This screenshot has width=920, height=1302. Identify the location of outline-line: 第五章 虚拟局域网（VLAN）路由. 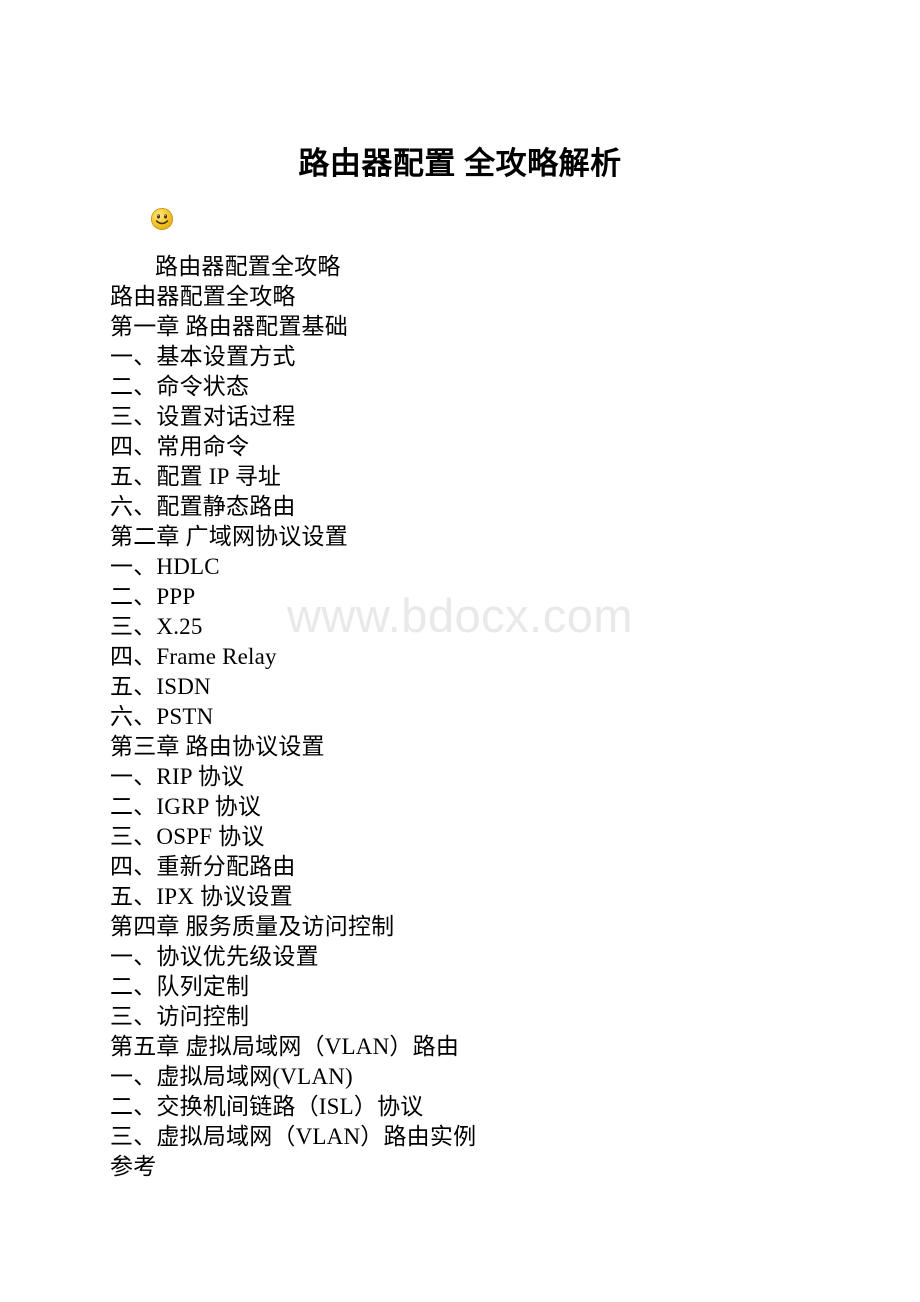
(285, 1046).